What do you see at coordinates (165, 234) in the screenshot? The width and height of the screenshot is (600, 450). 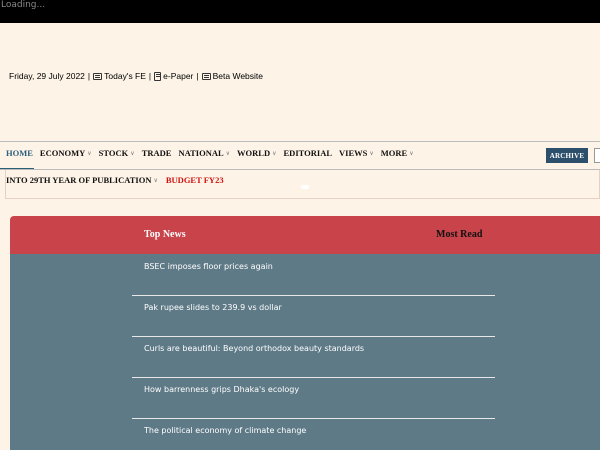 I see `tab-top-news: Top News` at bounding box center [165, 234].